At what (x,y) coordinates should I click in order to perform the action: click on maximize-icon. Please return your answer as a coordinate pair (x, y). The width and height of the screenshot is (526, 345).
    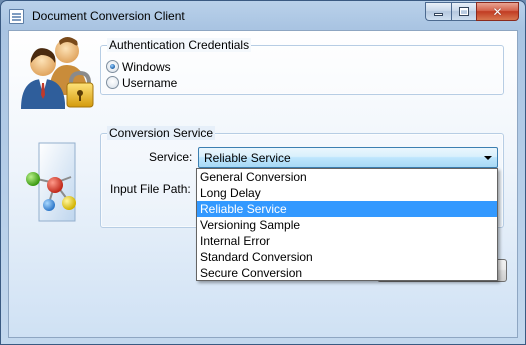
    Looking at the image, I should click on (464, 11).